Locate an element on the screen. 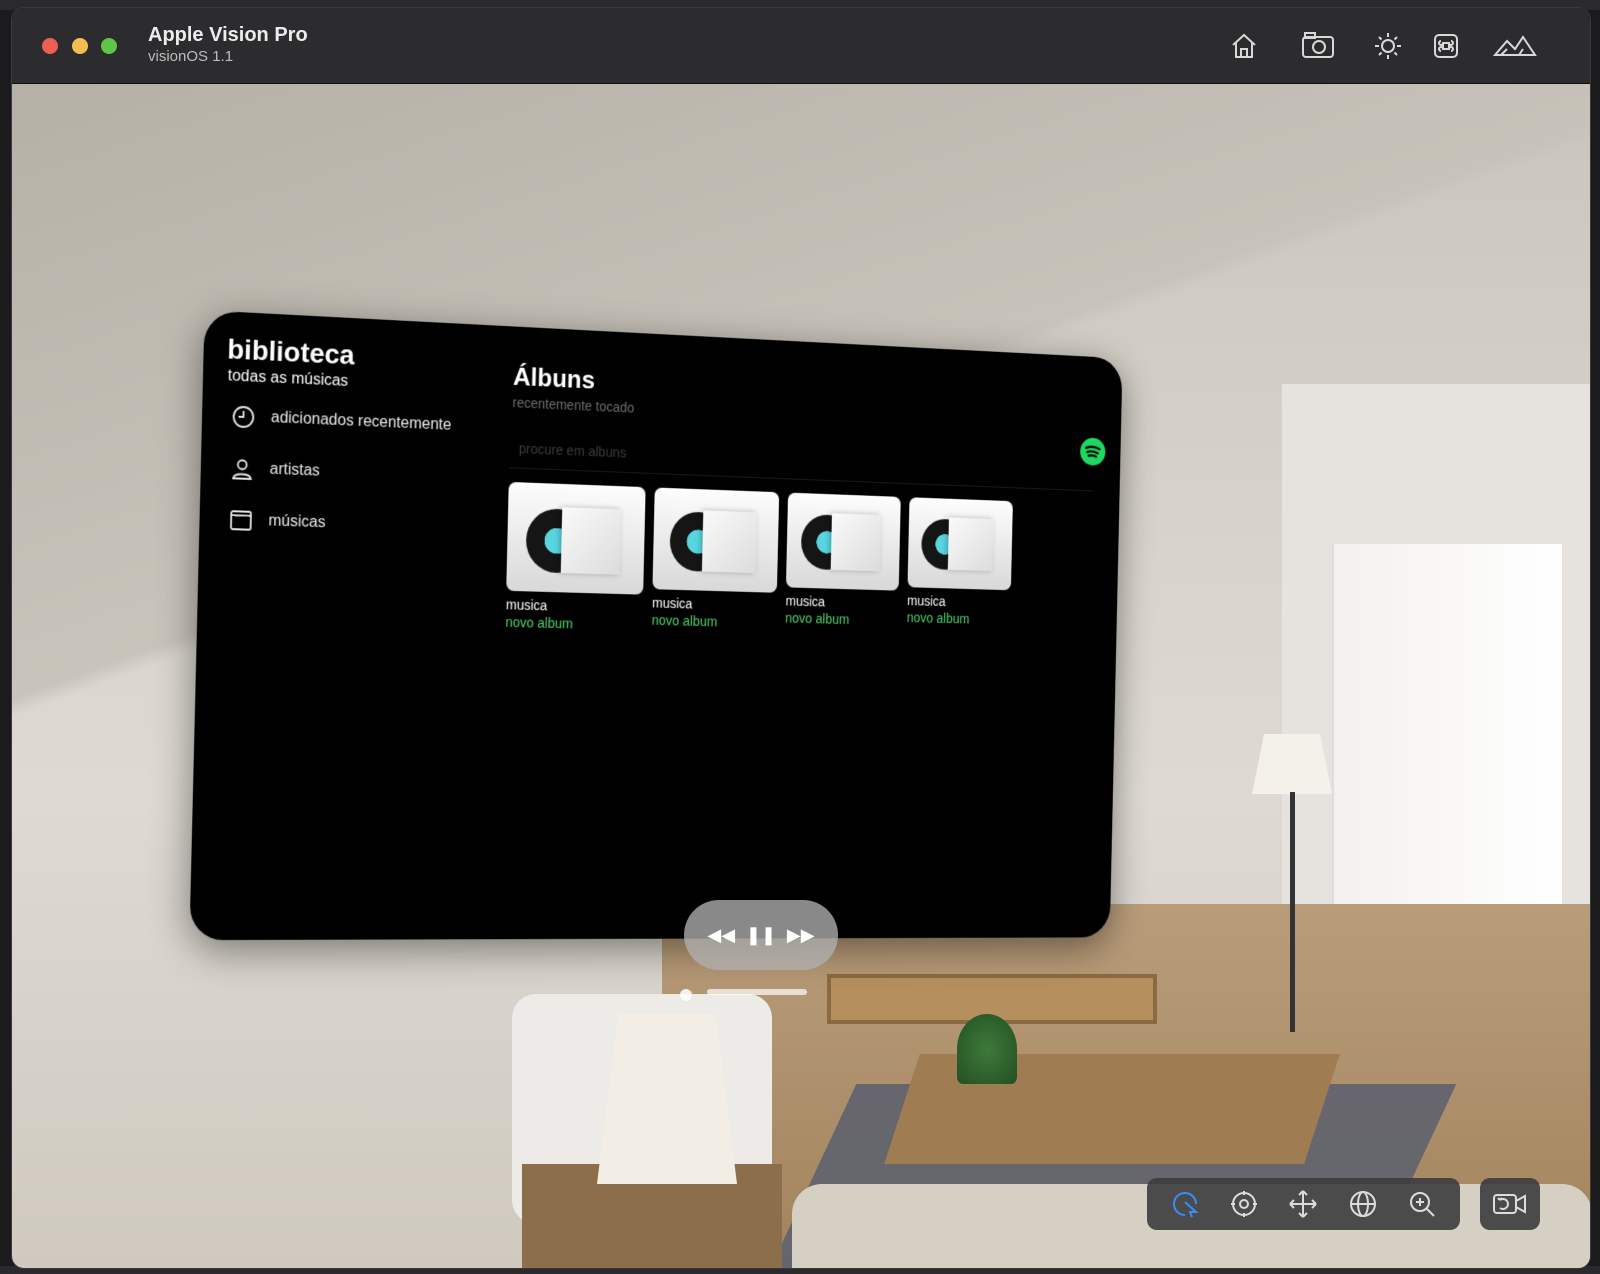  page-title: Álbuns is located at coordinates (554, 378).